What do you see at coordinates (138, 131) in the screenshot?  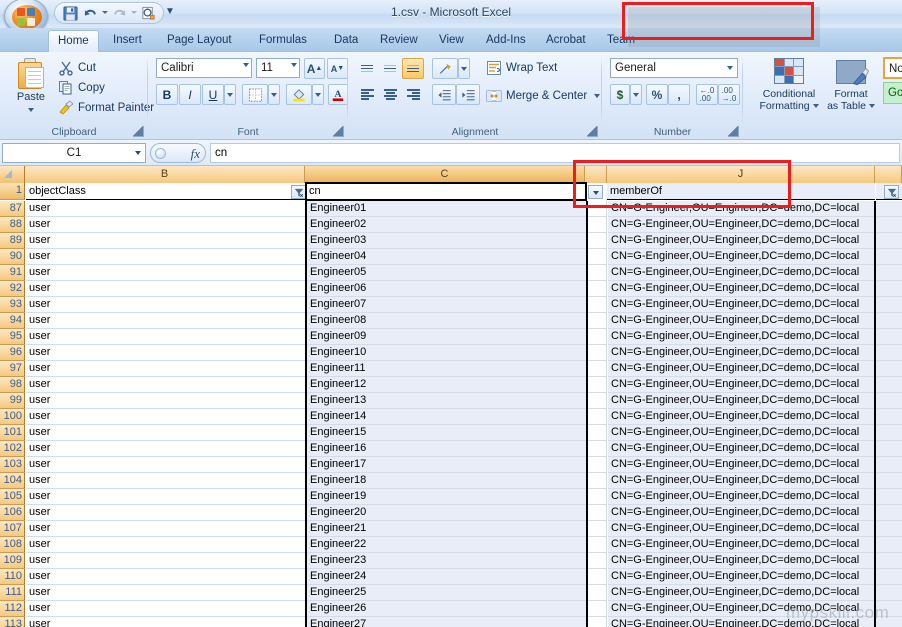 I see `clipboard-dialog-launcher` at bounding box center [138, 131].